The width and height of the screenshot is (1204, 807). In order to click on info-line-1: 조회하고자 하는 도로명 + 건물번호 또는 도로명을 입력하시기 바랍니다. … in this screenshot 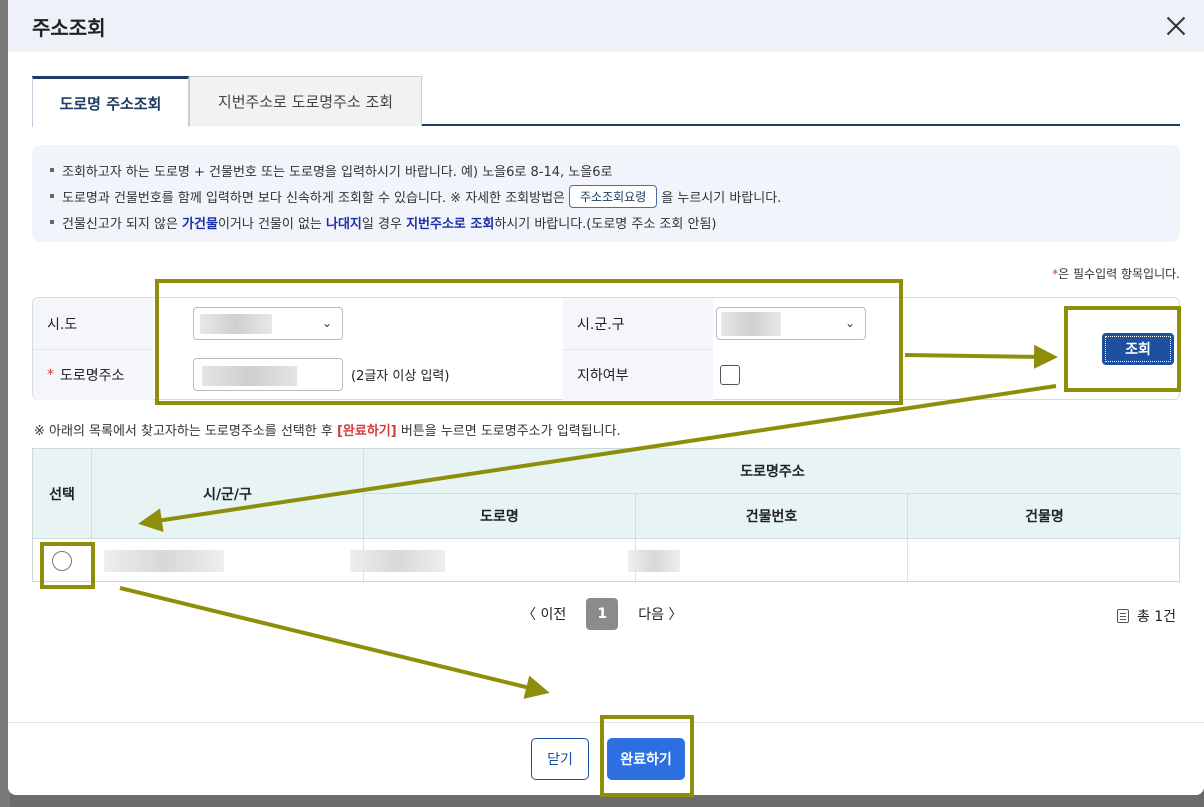, I will do `click(606, 170)`.